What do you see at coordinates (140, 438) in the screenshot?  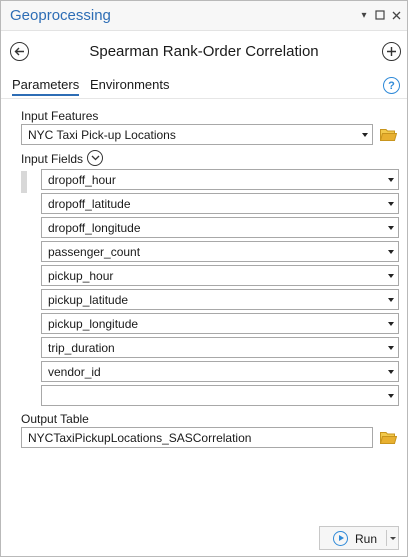 I see `output-table-value: NYCTaxiPickupLocations_SASCorrelation` at bounding box center [140, 438].